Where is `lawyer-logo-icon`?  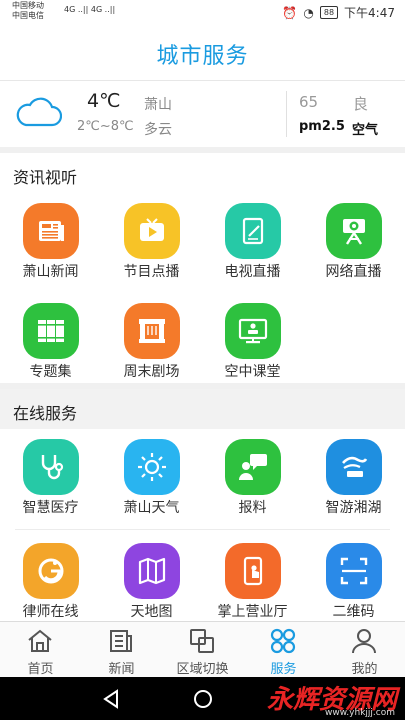
lawyer-logo-icon is located at coordinates (51, 571).